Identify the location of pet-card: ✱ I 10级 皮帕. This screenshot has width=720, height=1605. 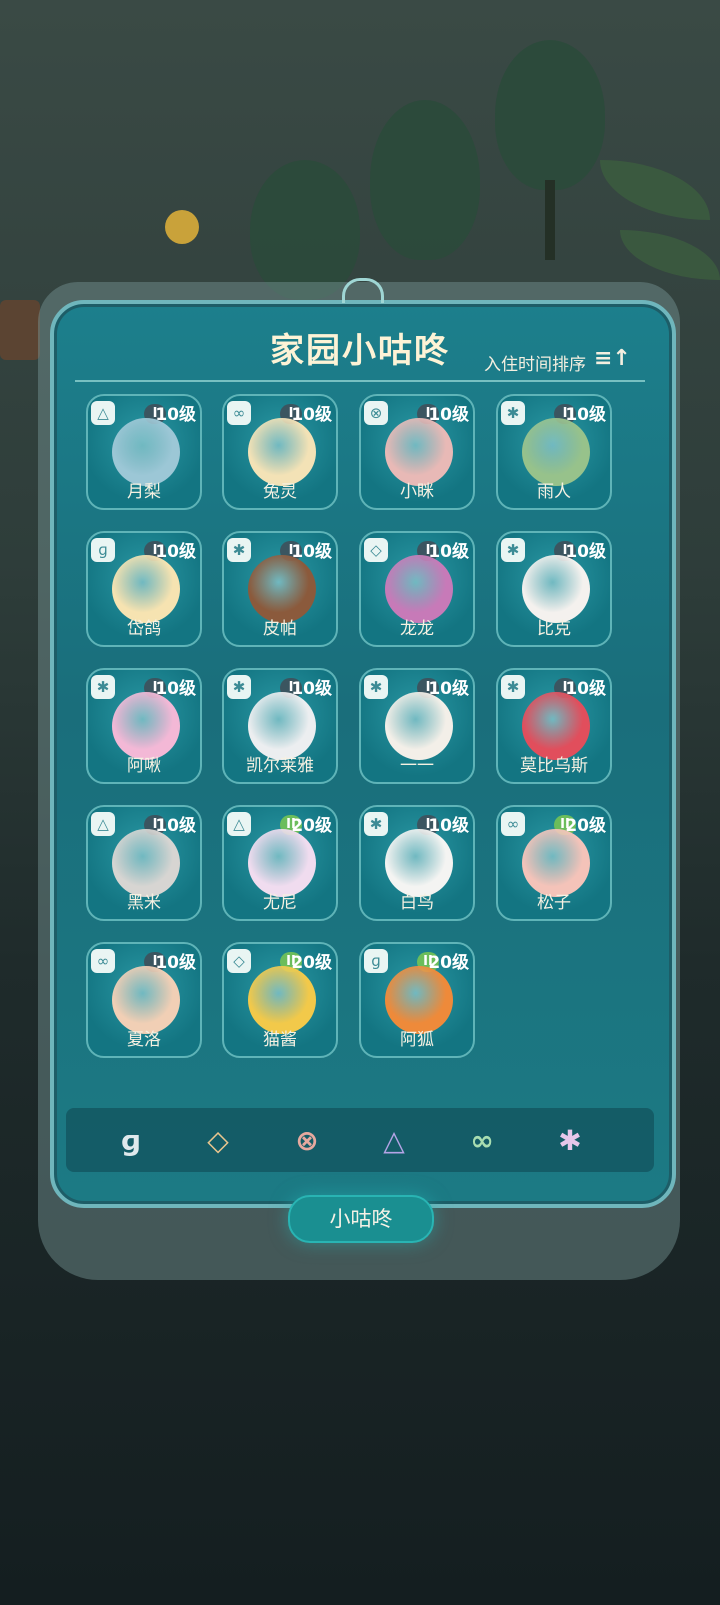
(280, 589).